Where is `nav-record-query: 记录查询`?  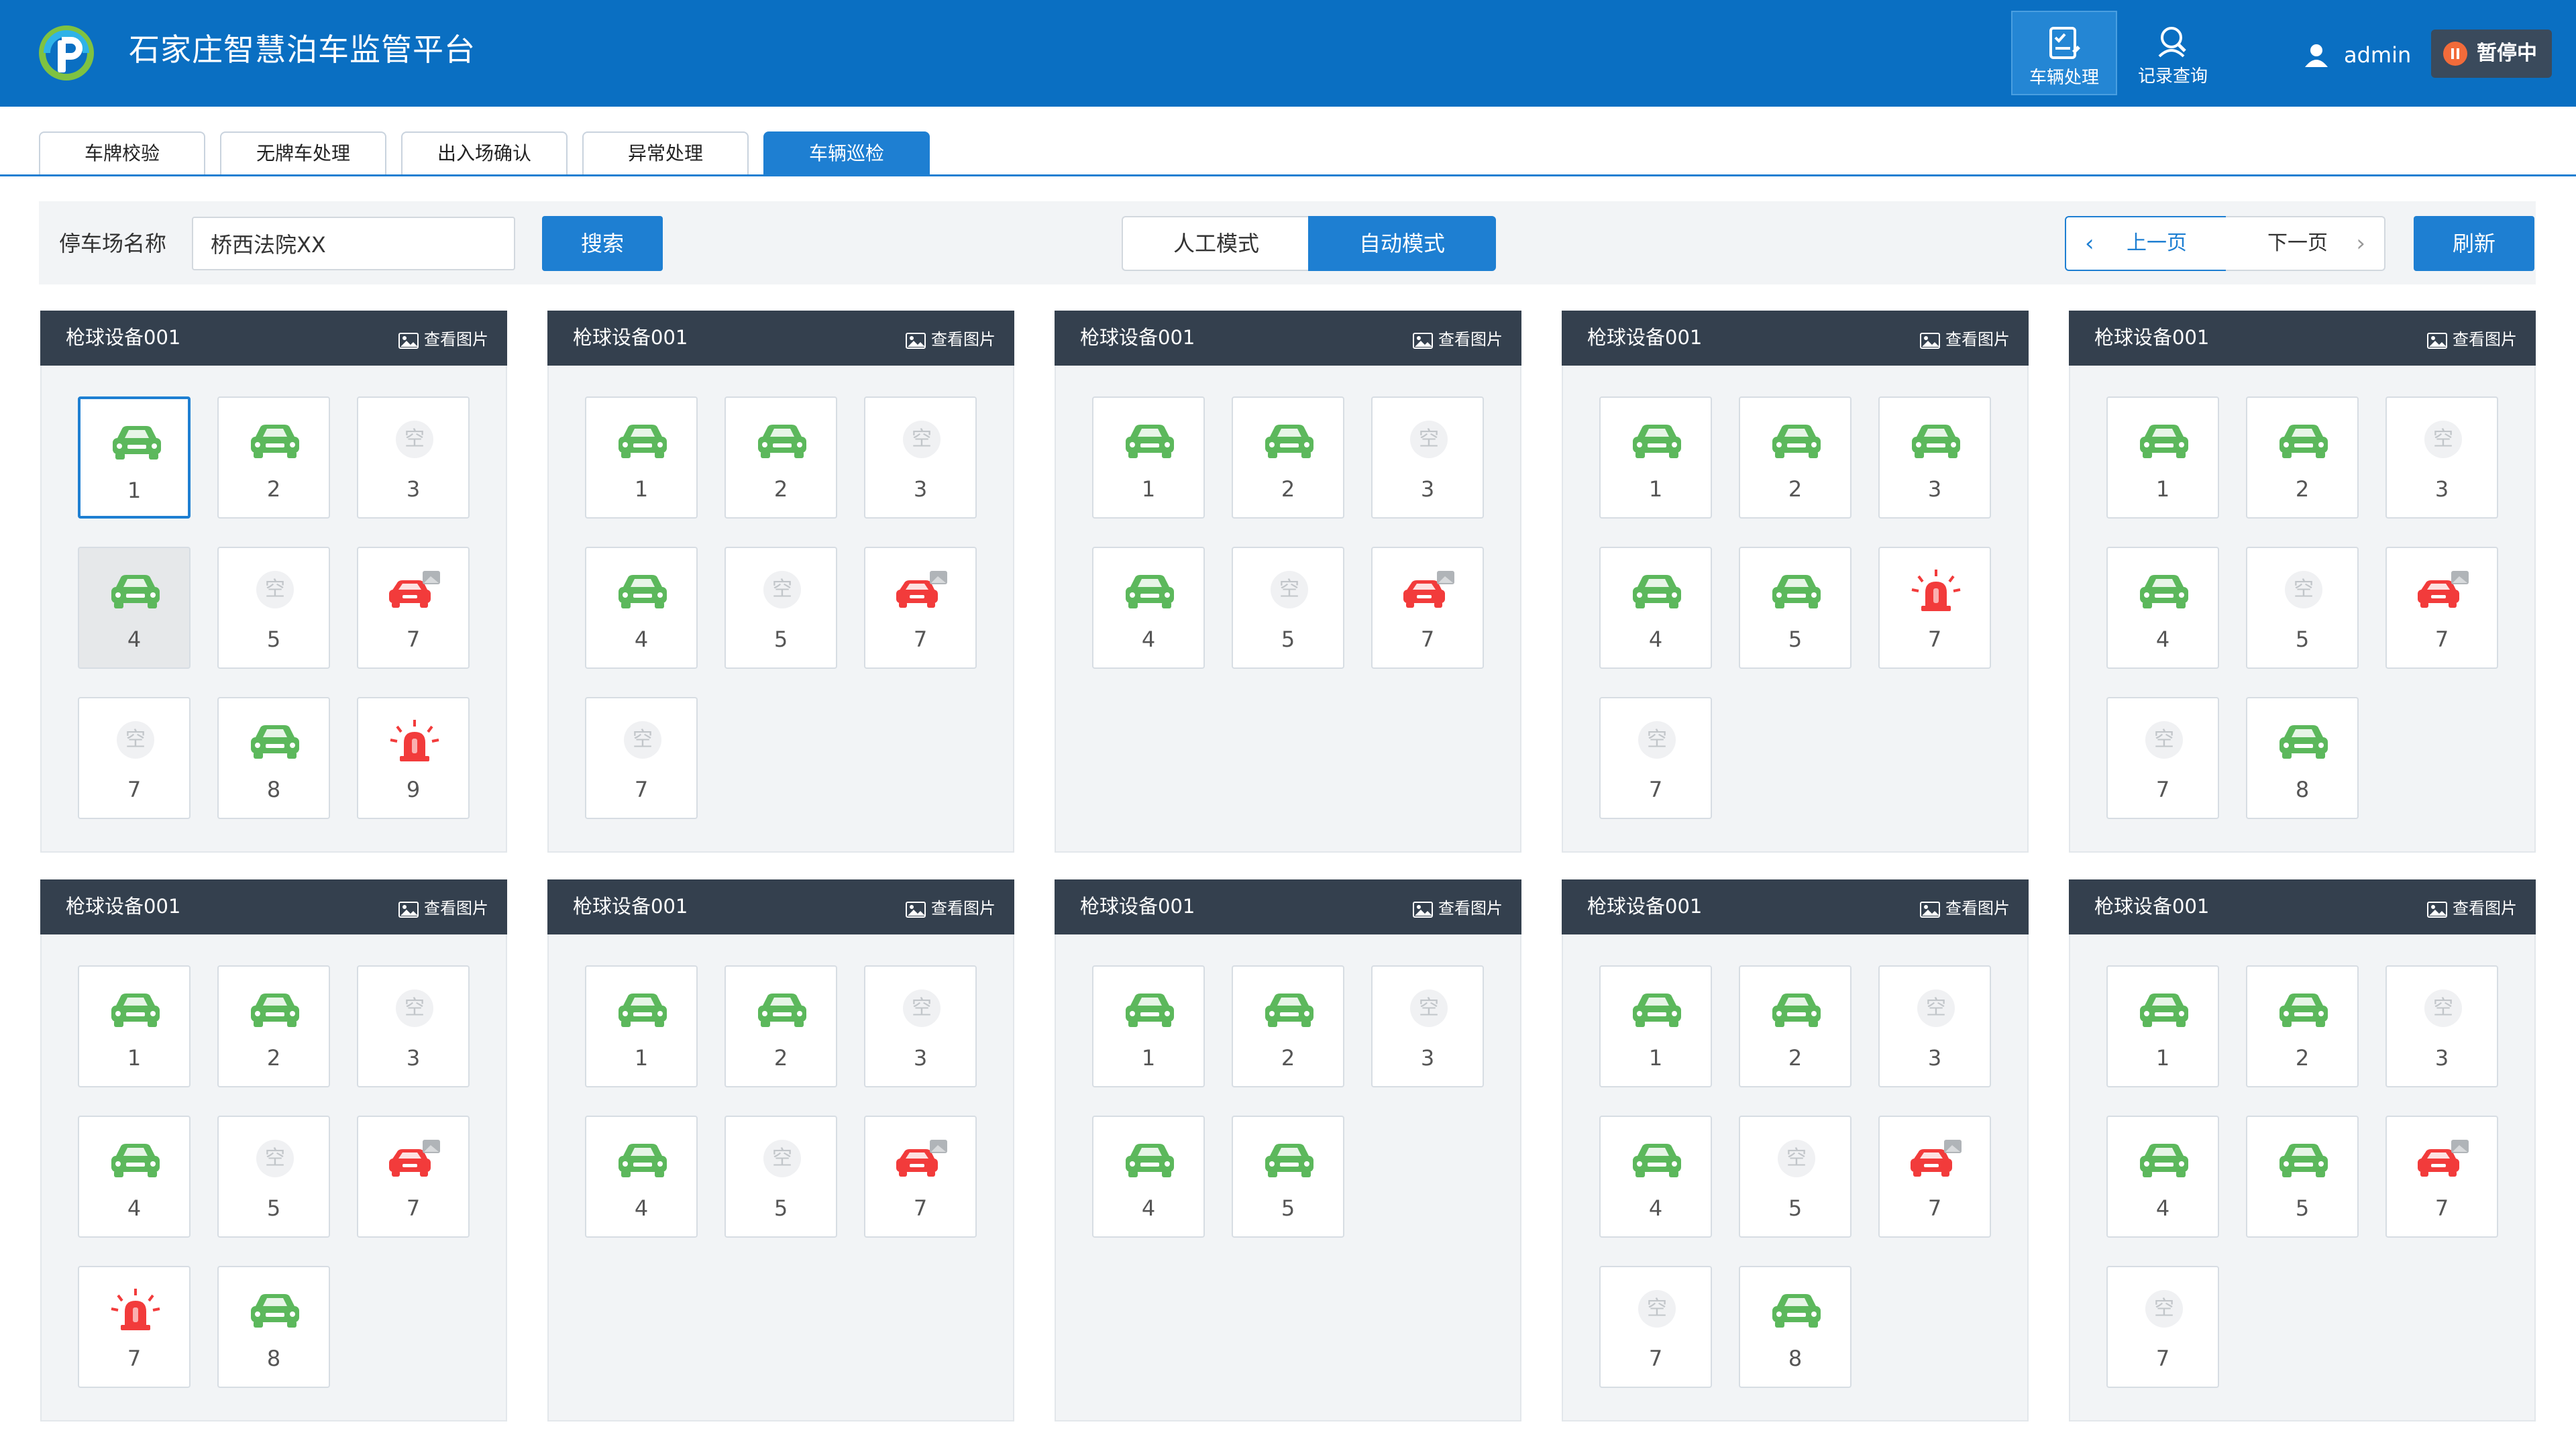 nav-record-query: 记录查询 is located at coordinates (2173, 53).